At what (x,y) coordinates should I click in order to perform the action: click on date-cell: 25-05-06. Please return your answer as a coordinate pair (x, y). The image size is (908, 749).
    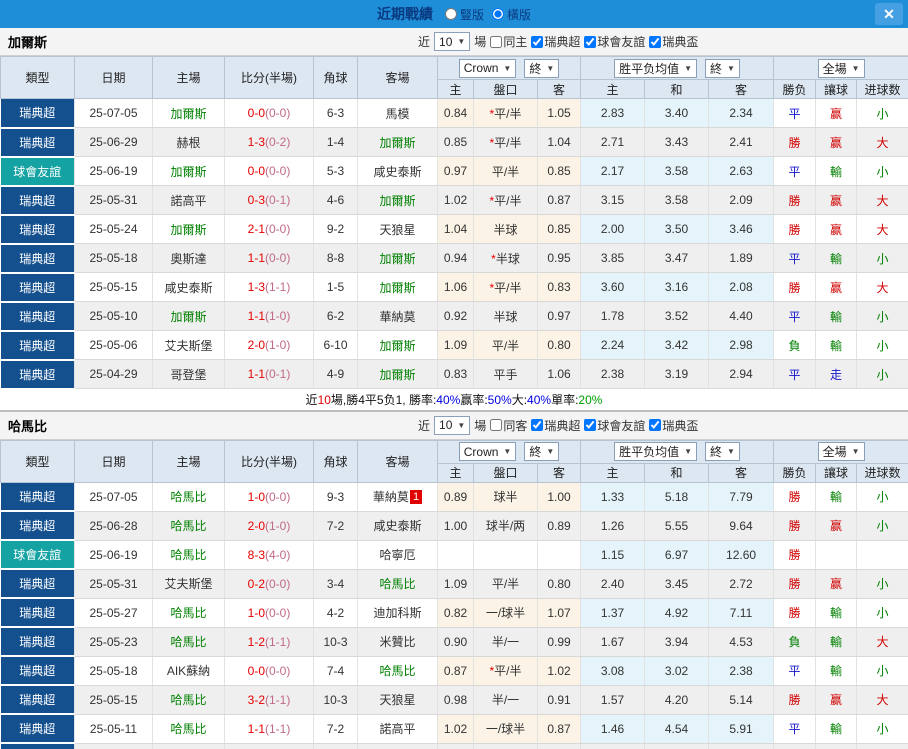
    Looking at the image, I should click on (113, 345).